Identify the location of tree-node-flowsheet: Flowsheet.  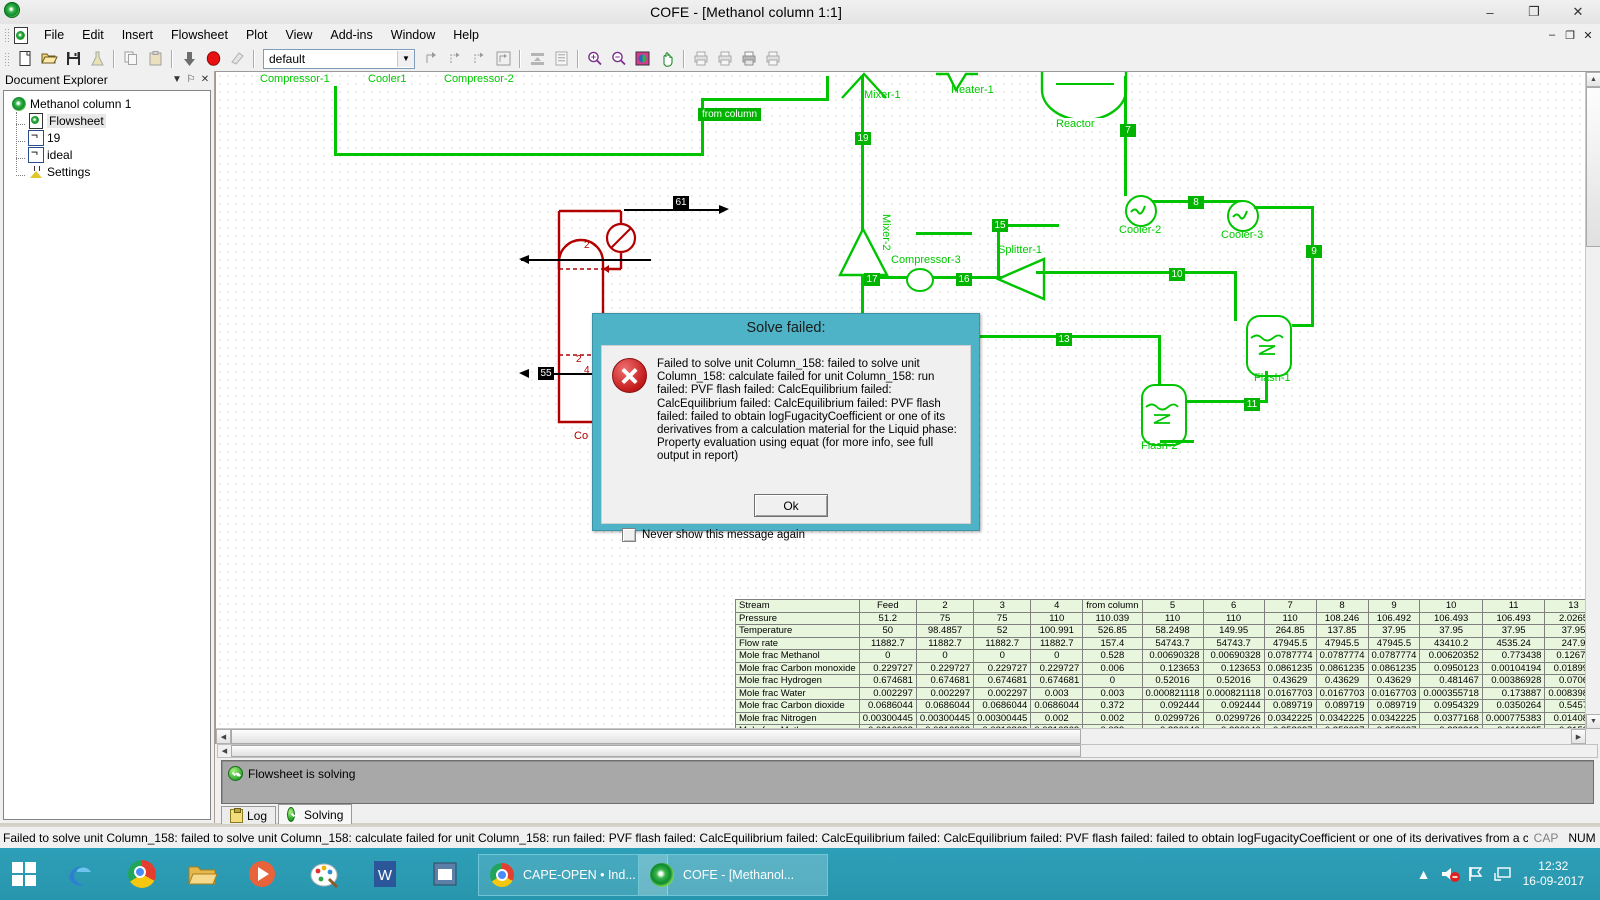
(117, 120).